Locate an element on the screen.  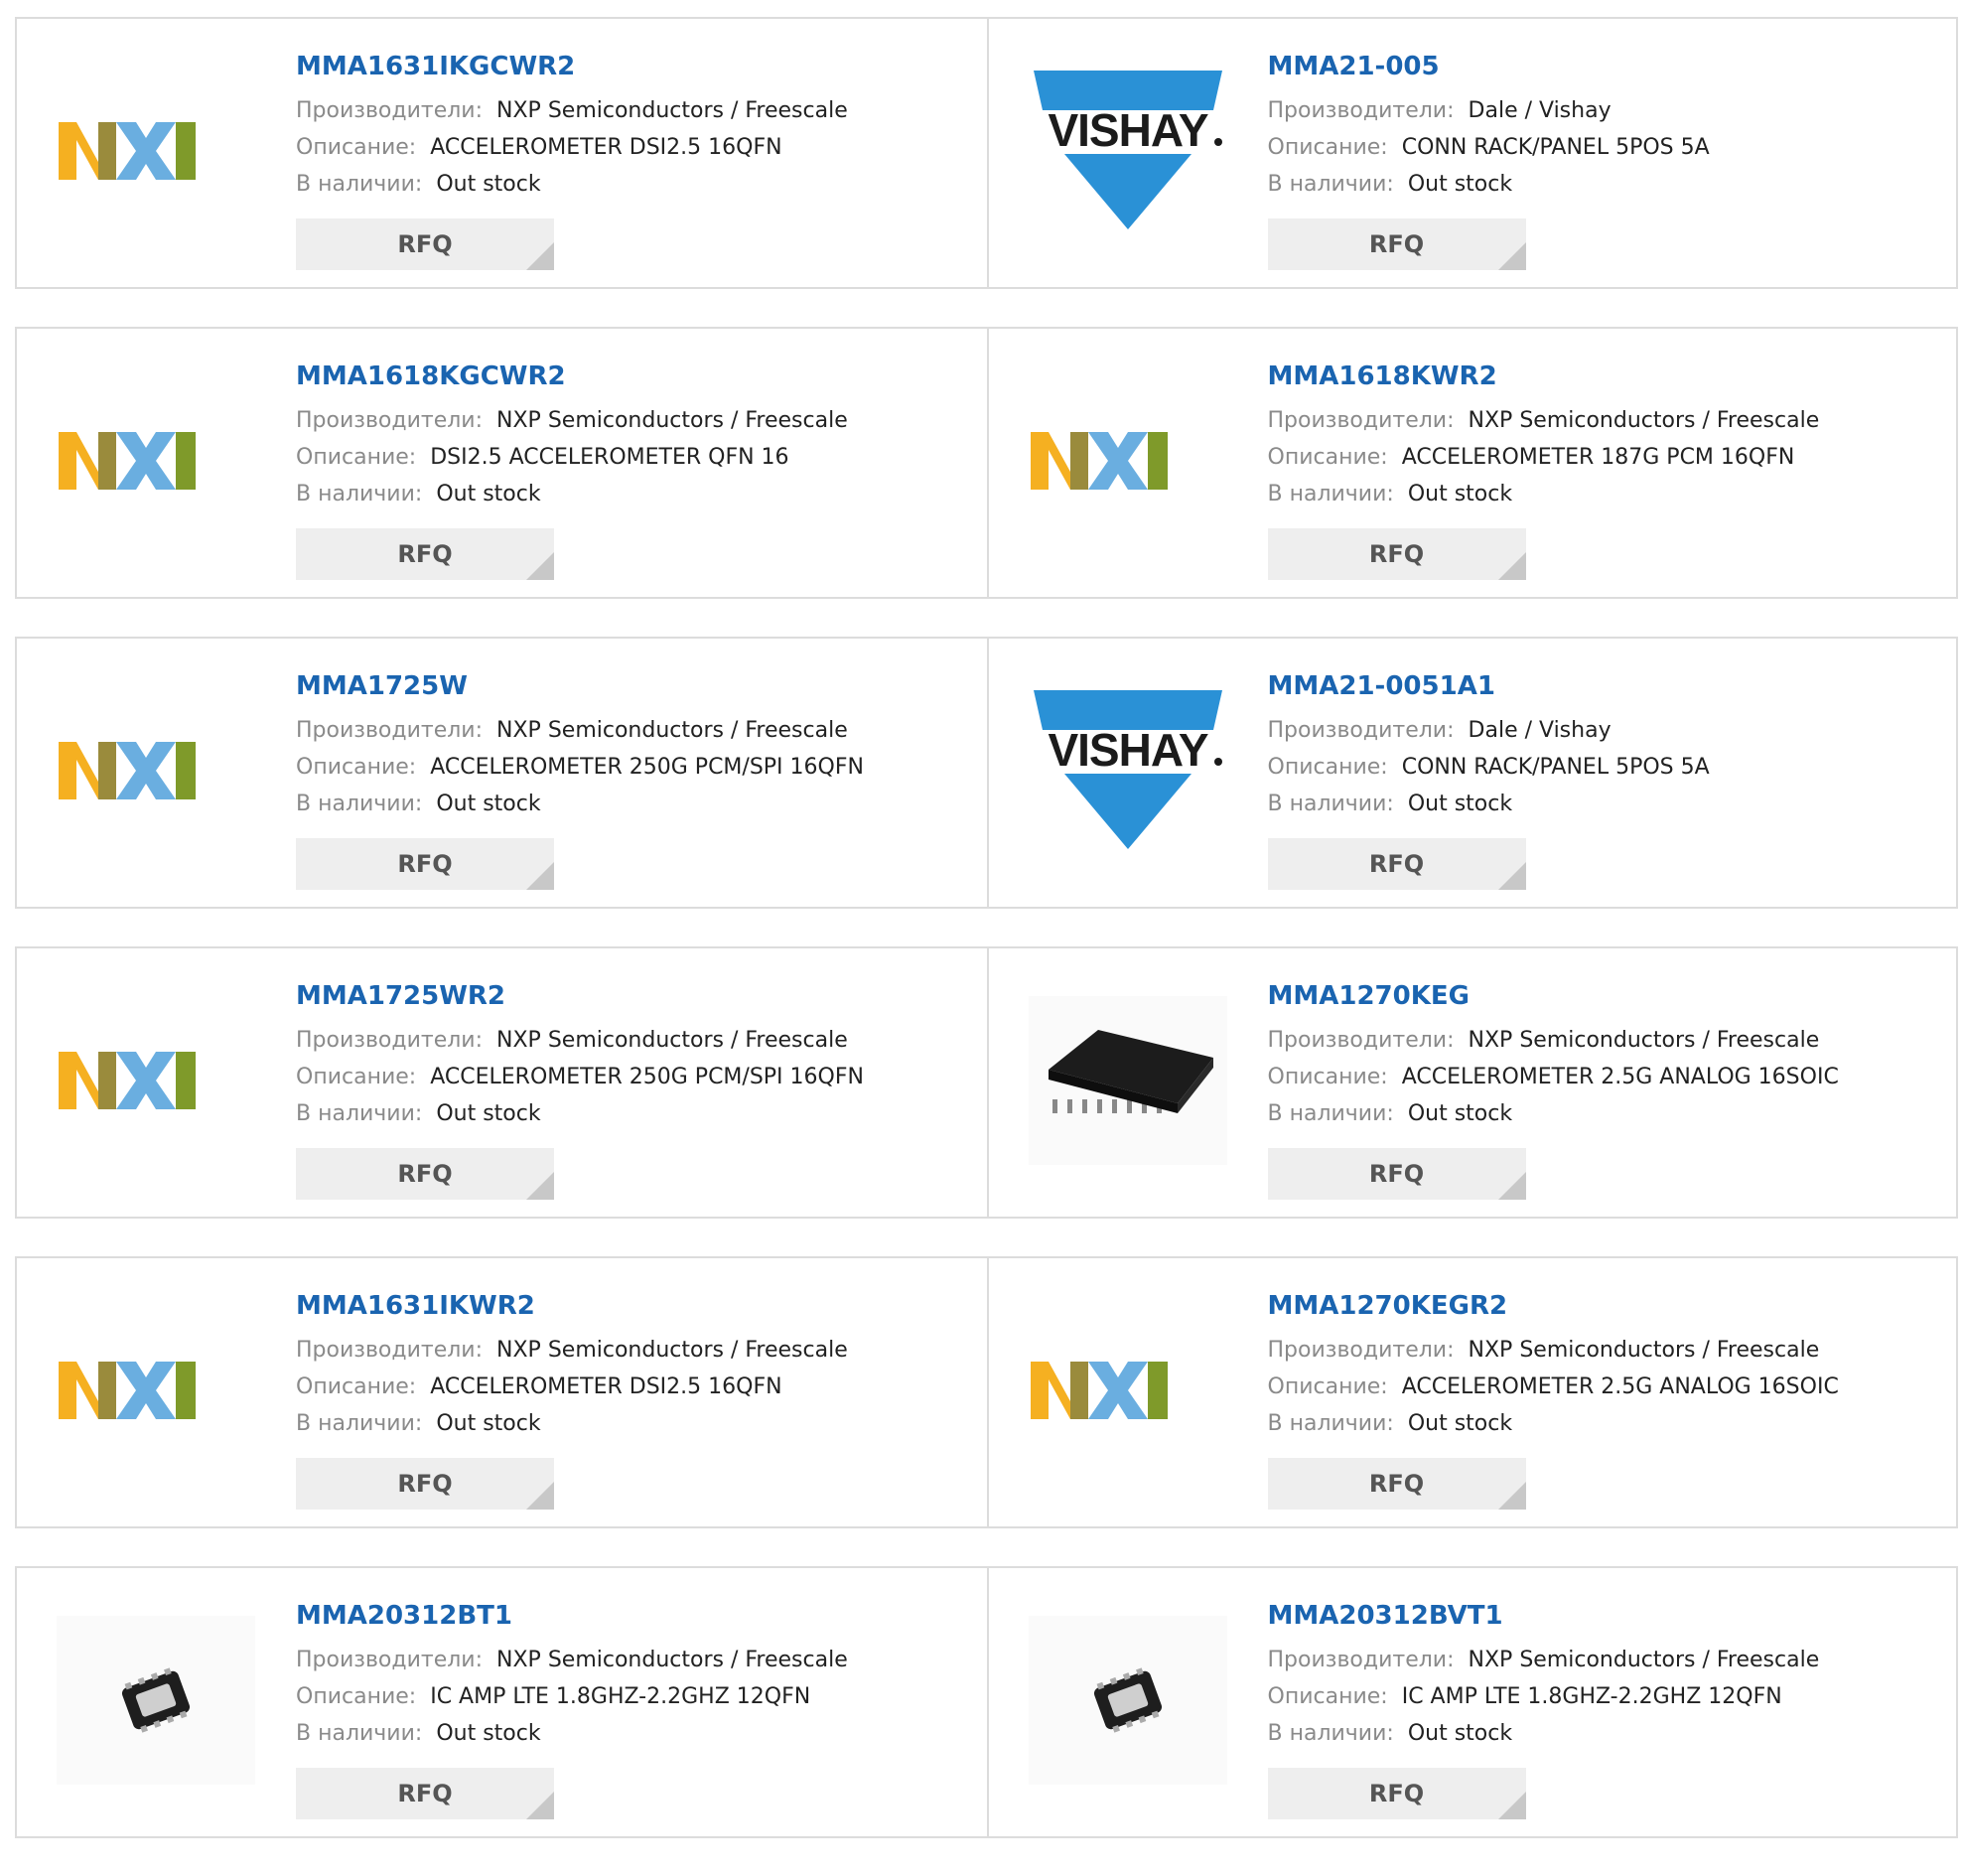
part-number-link: MMA1618KGCWR2 is located at coordinates (636, 377).